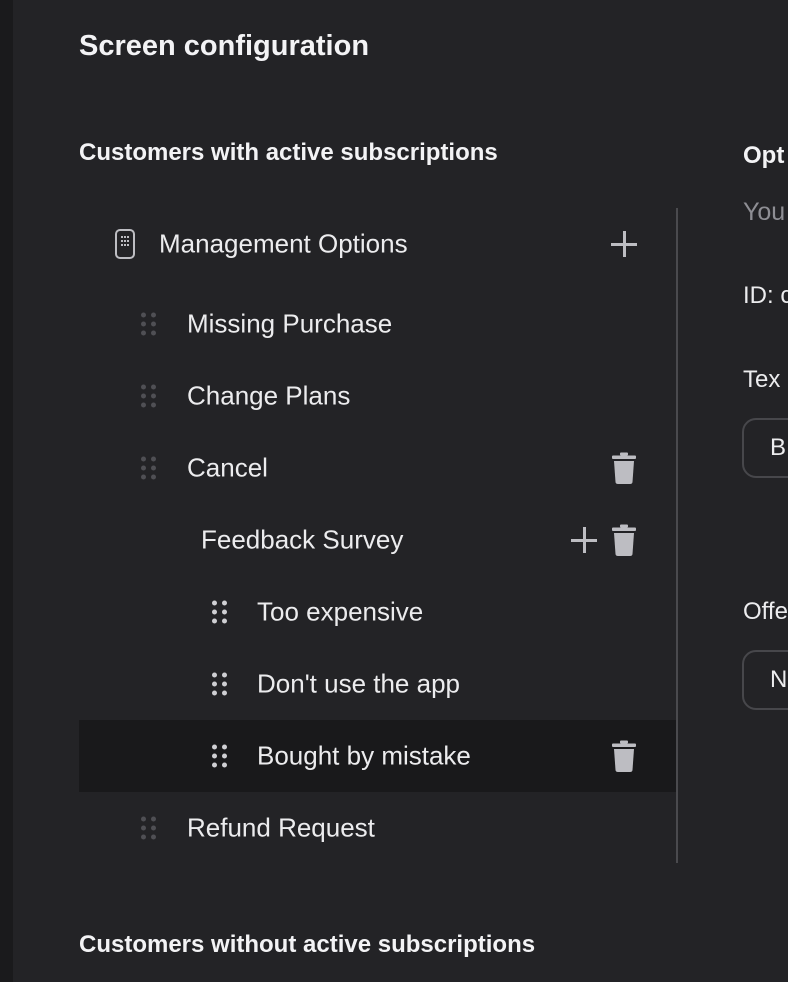  I want to click on window-edge, so click(6, 491).